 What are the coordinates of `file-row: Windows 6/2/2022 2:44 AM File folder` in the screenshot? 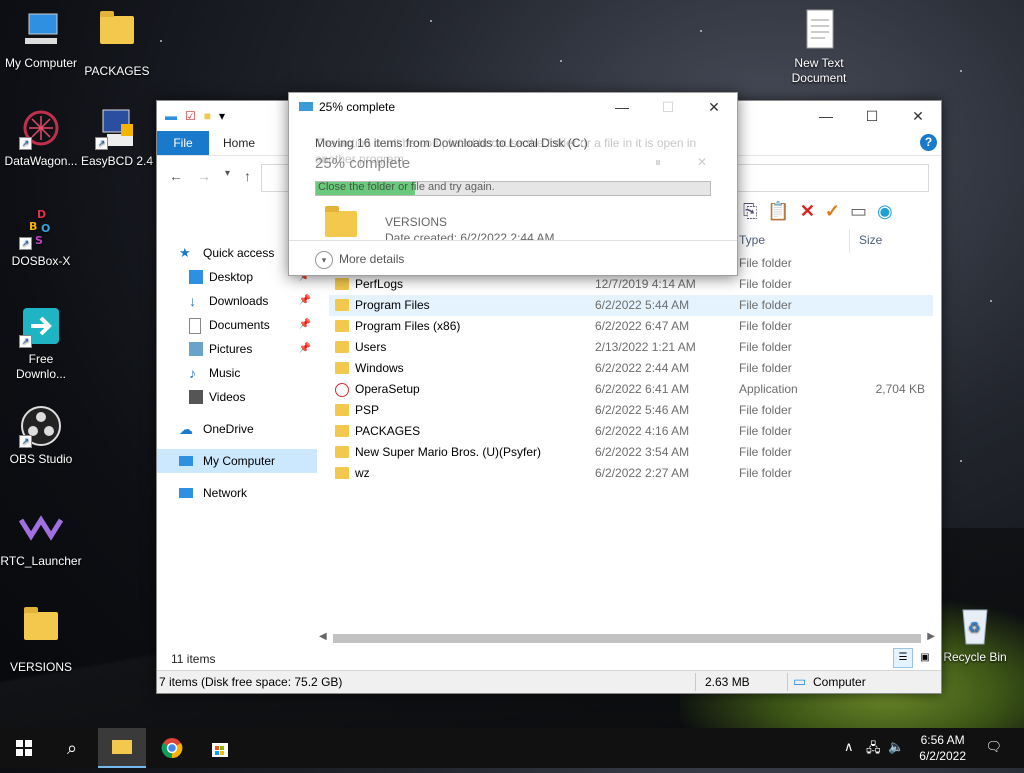 It's located at (631, 368).